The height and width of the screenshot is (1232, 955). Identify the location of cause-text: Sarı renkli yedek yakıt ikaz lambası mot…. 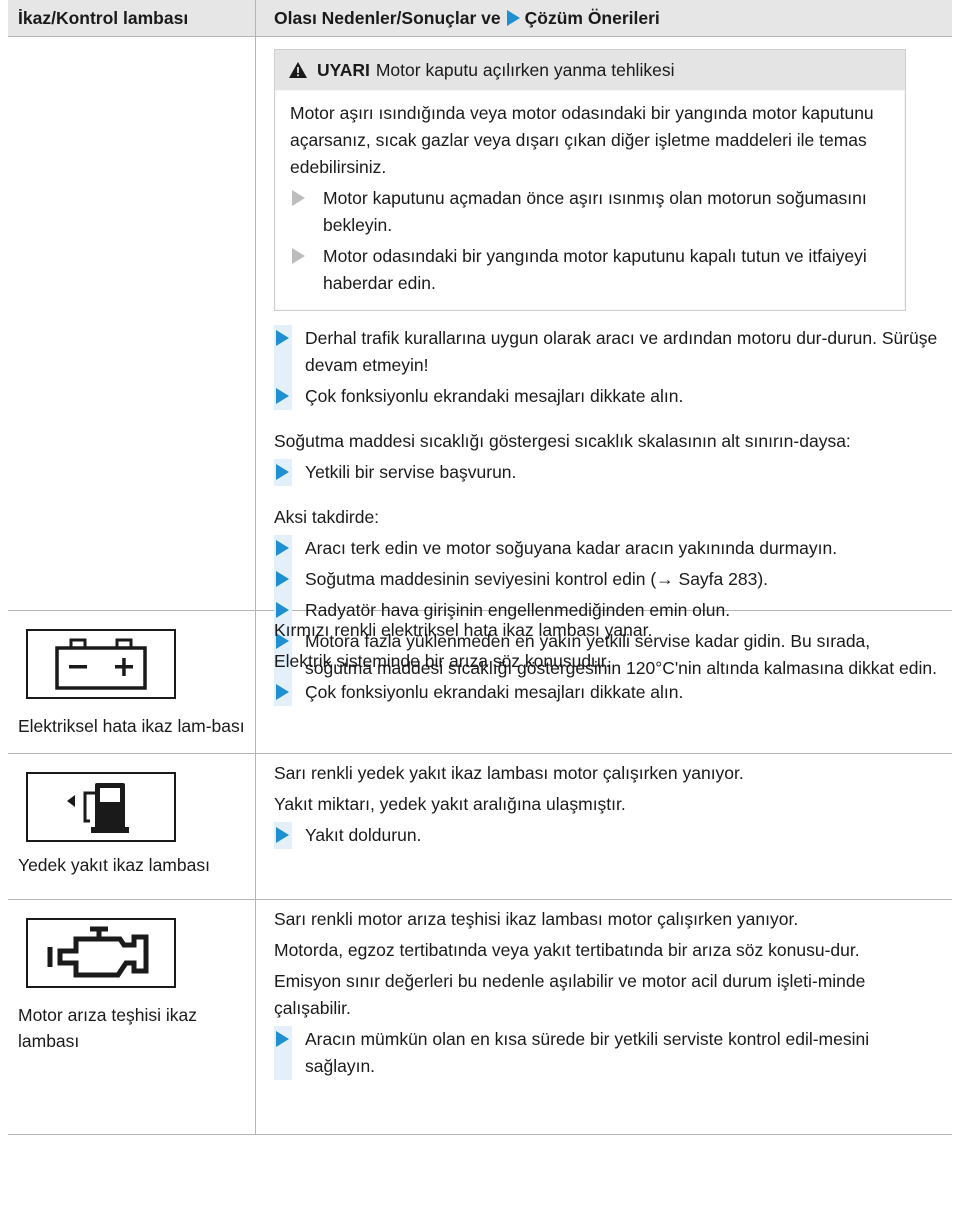
(509, 773).